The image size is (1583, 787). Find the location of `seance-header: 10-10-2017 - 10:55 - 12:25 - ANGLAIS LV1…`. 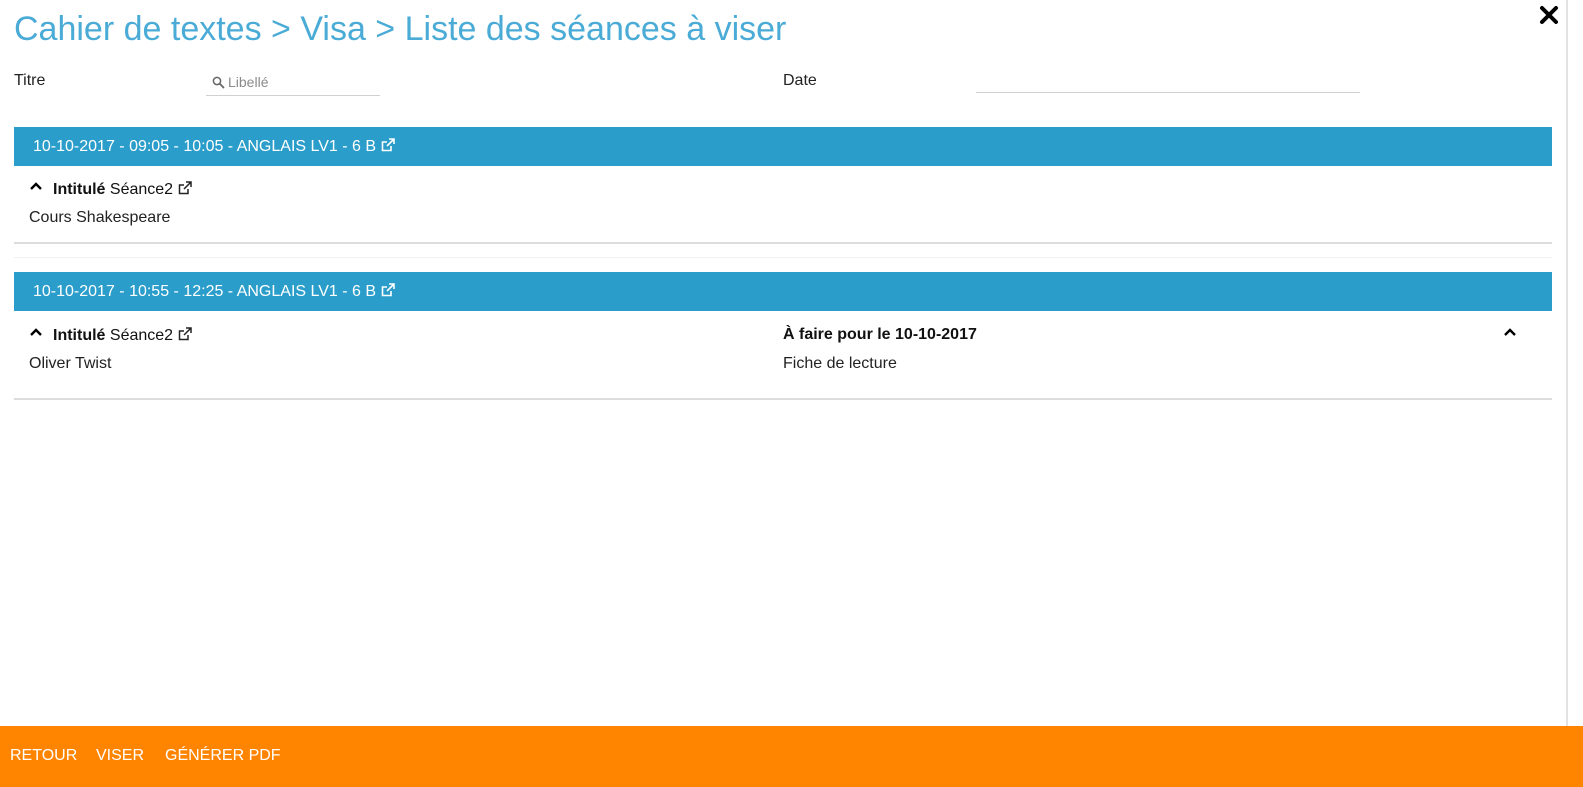

seance-header: 10-10-2017 - 10:55 - 12:25 - ANGLAIS LV1… is located at coordinates (783, 291).